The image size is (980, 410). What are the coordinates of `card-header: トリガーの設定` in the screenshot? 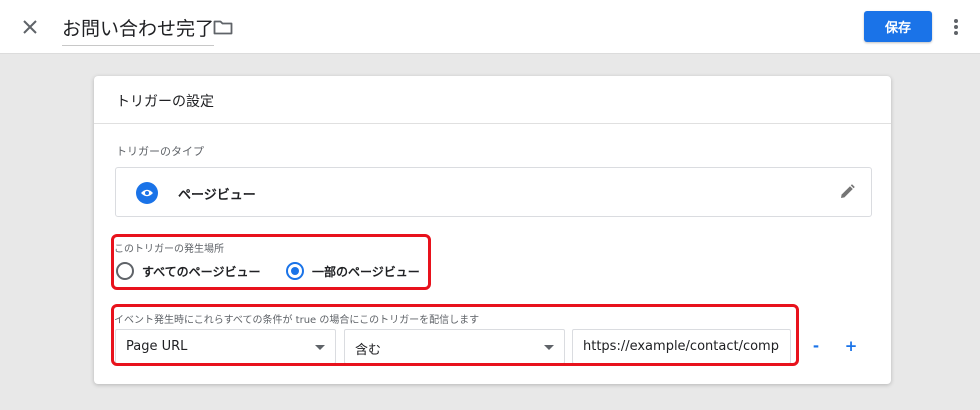 It's located at (492, 100).